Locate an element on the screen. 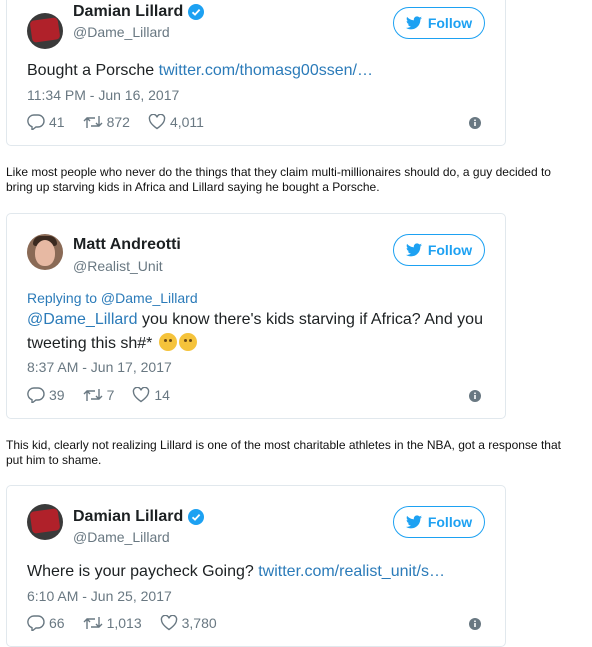  retweet-action: 7 is located at coordinates (98, 395).